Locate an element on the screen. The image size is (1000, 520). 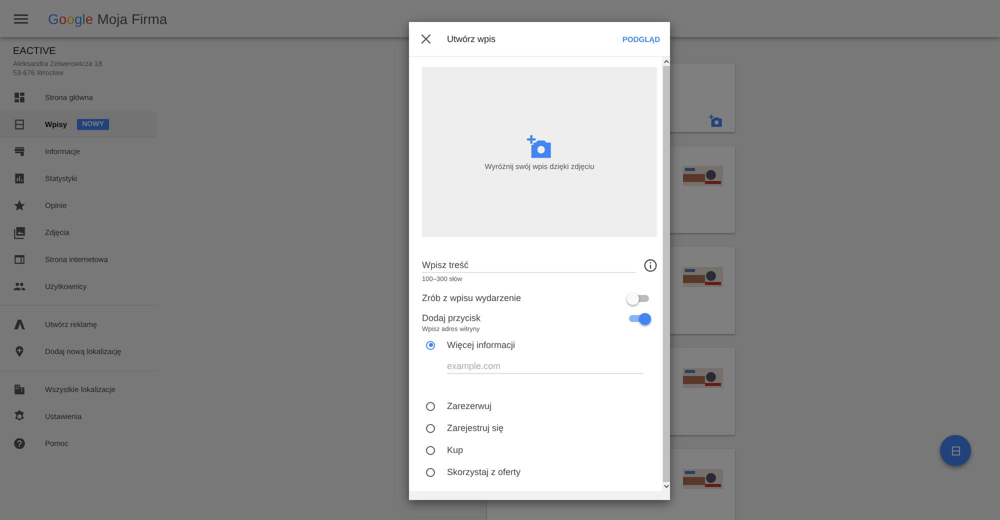
store-icon is located at coordinates (19, 151).